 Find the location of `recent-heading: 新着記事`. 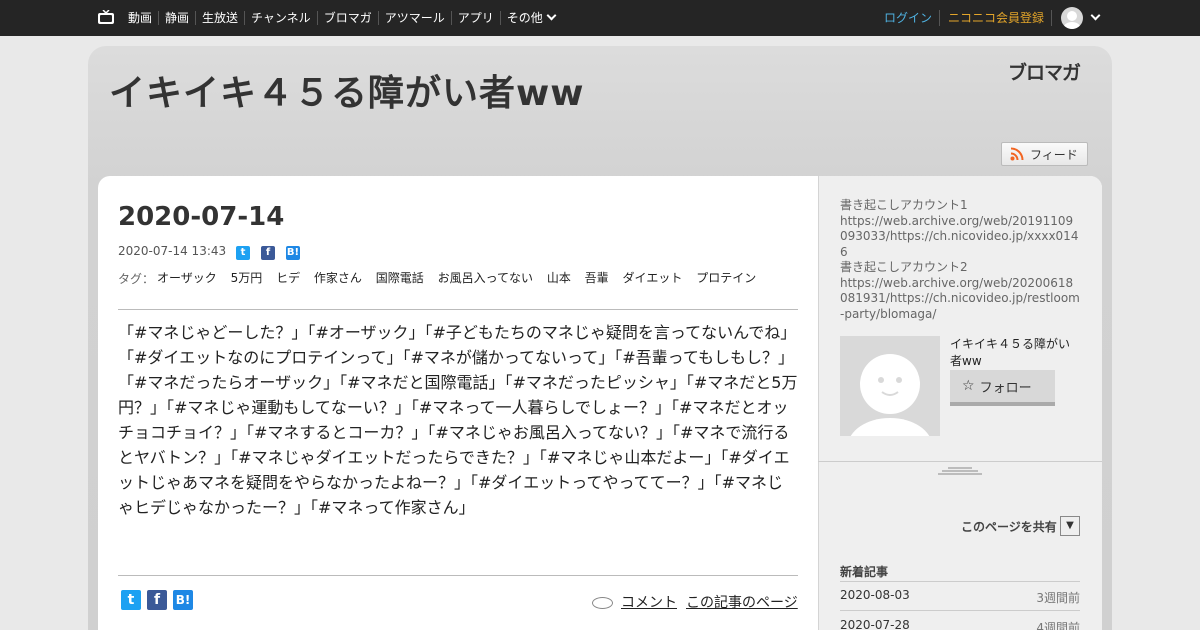

recent-heading: 新着記事 is located at coordinates (864, 572).